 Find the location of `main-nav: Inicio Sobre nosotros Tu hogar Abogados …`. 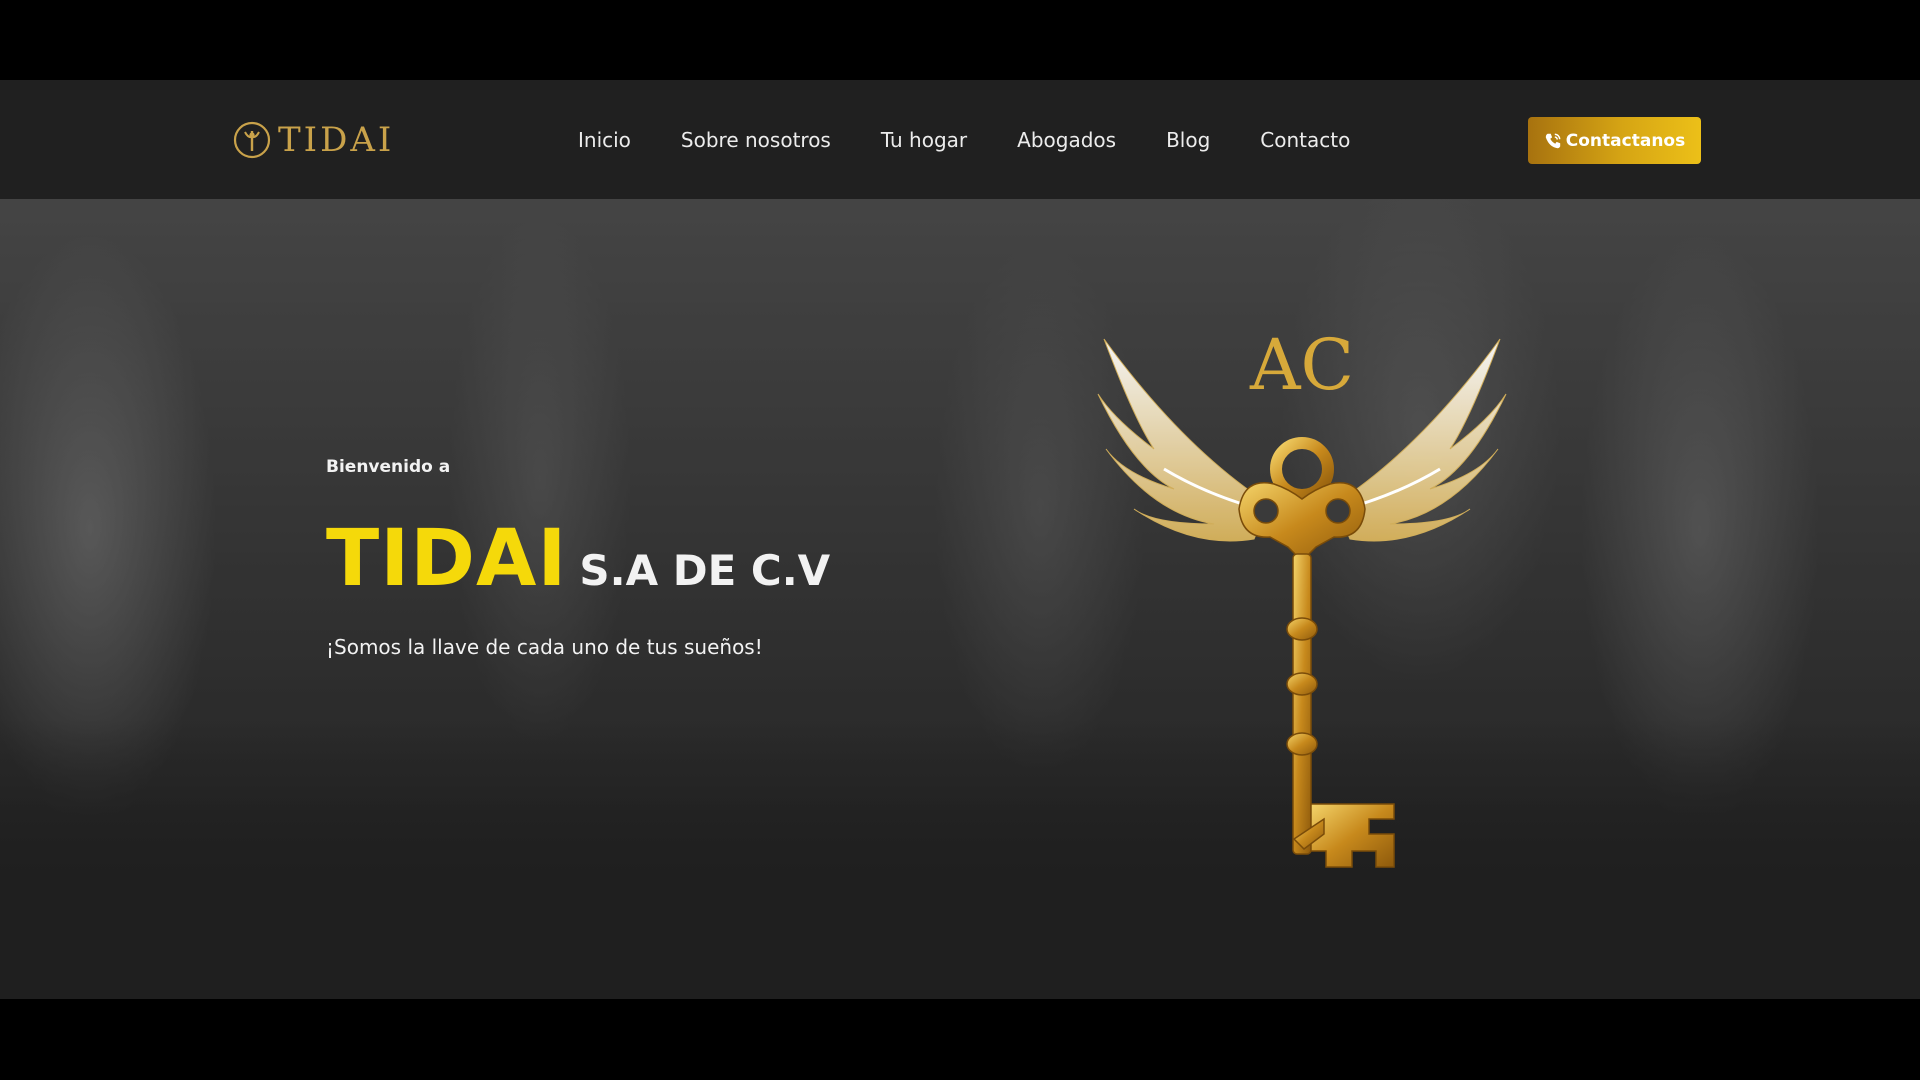

main-nav: Inicio Sobre nosotros Tu hogar Abogados … is located at coordinates (989, 139).